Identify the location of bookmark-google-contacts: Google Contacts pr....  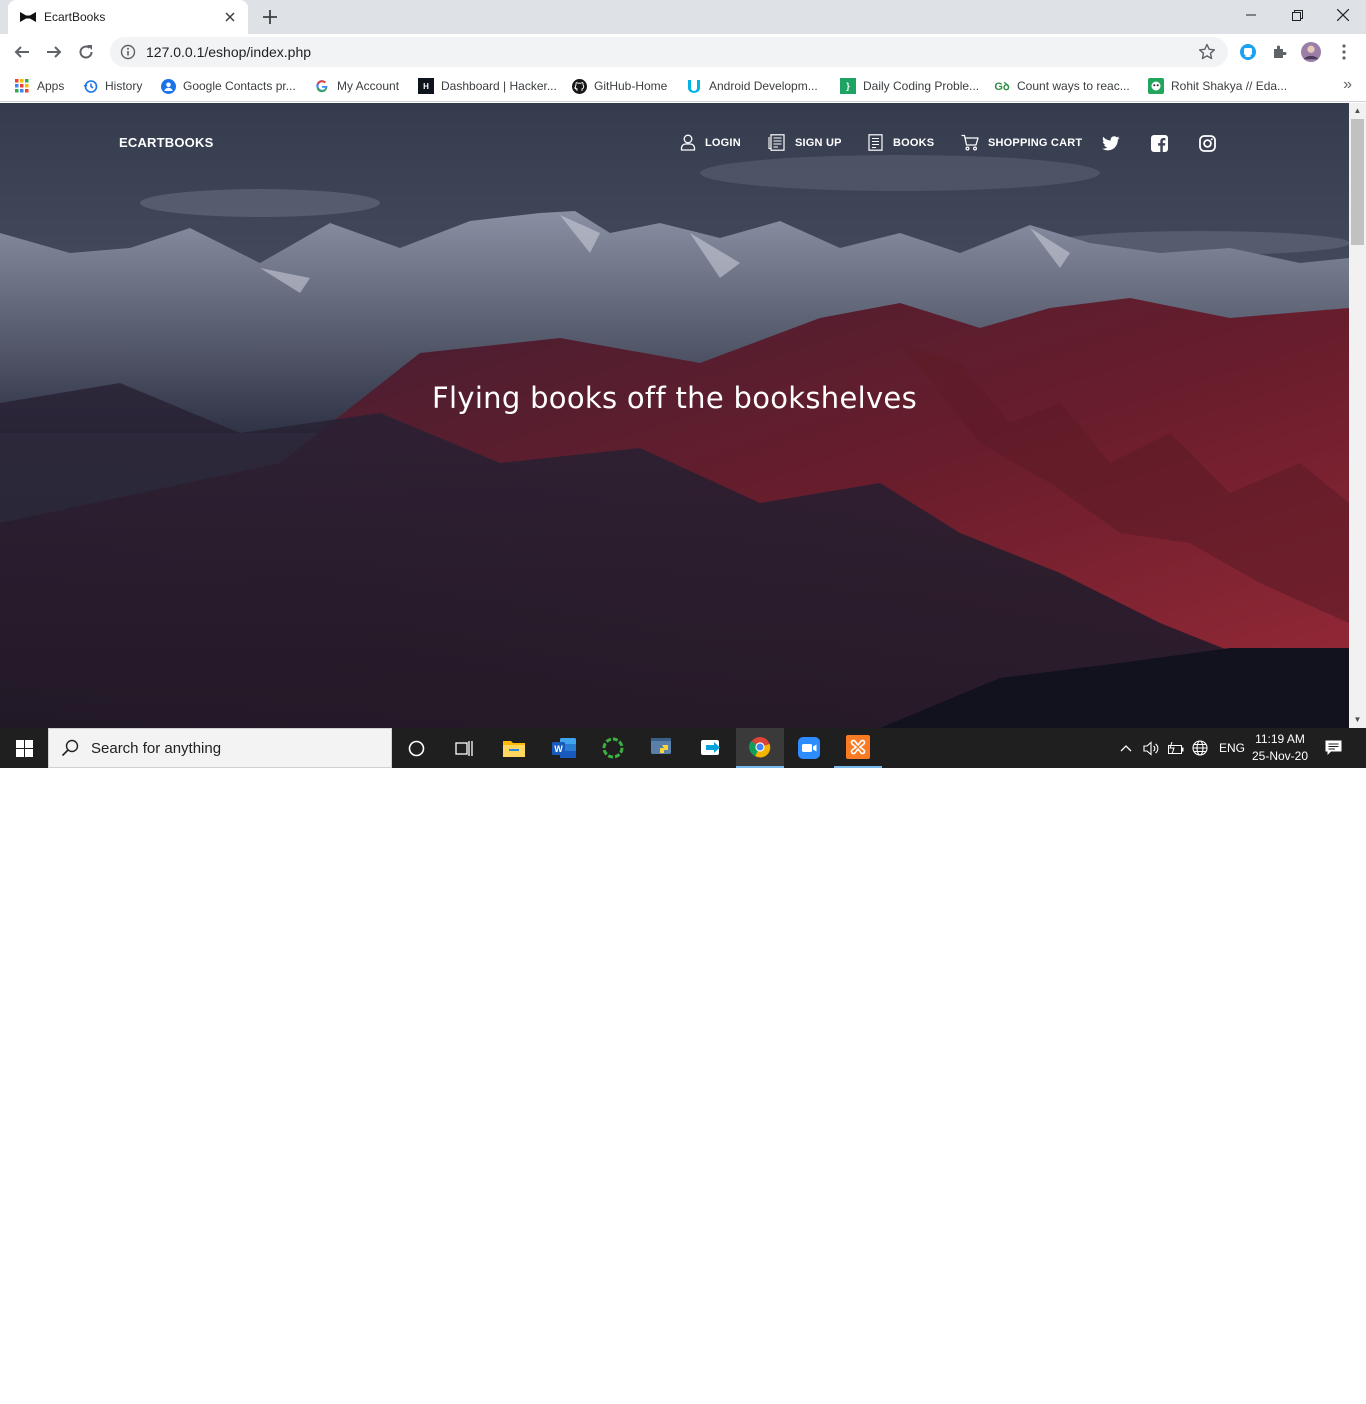
(228, 86).